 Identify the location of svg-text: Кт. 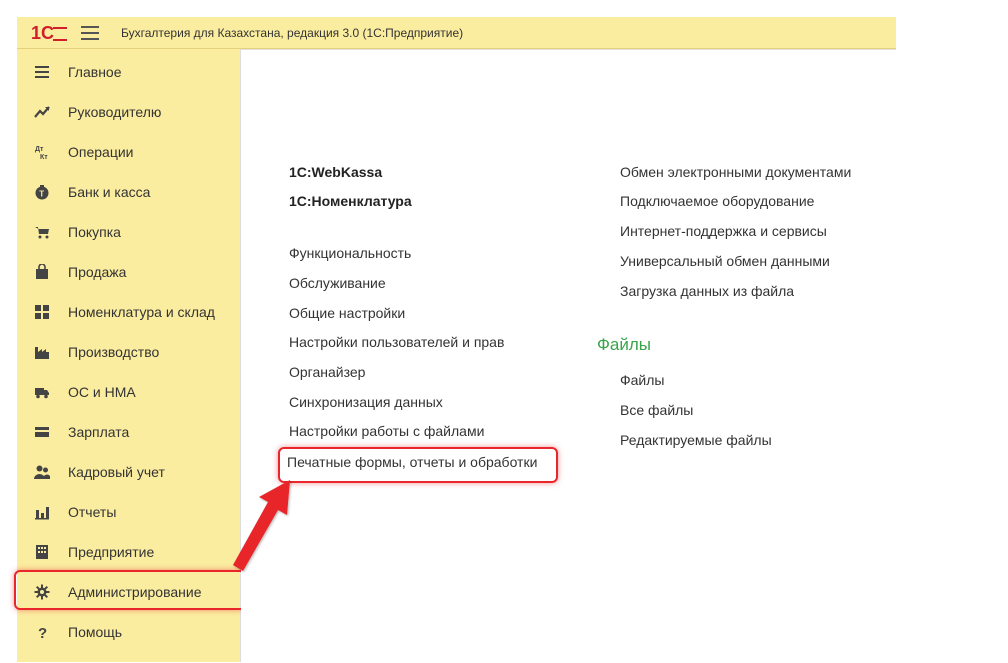
(44, 157).